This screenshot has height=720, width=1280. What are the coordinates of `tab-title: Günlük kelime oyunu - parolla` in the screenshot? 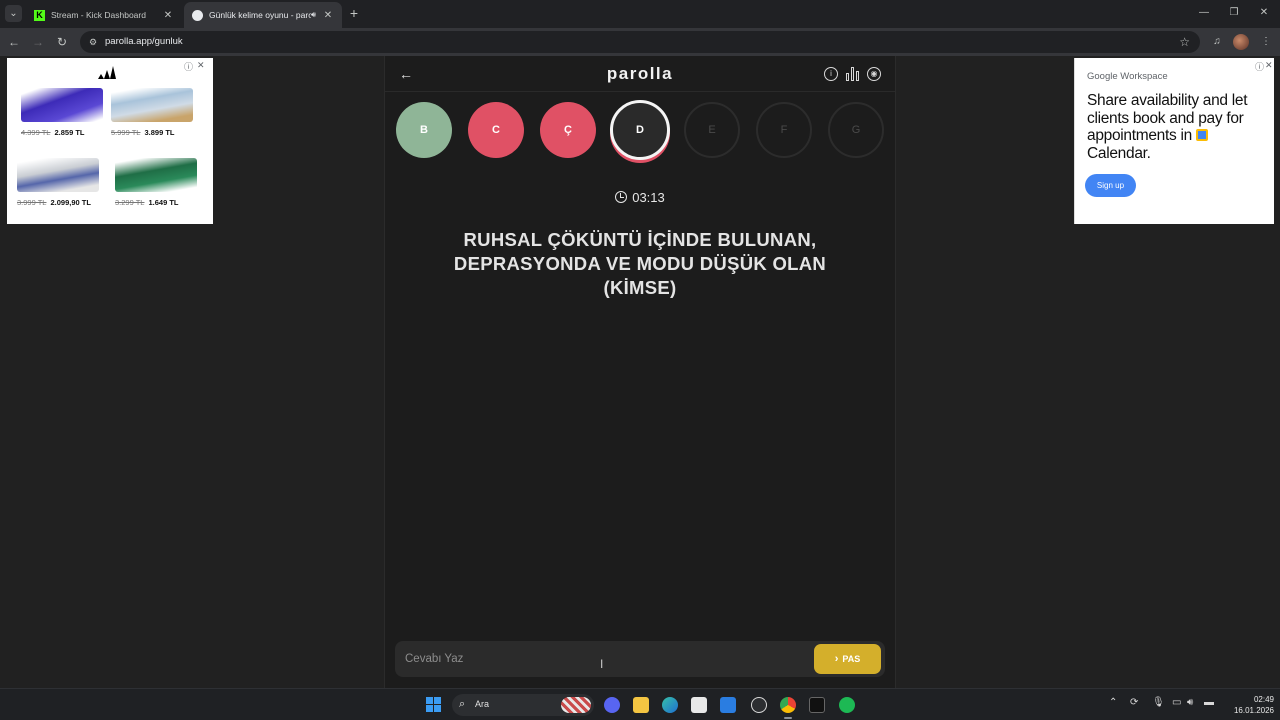 It's located at (260, 15).